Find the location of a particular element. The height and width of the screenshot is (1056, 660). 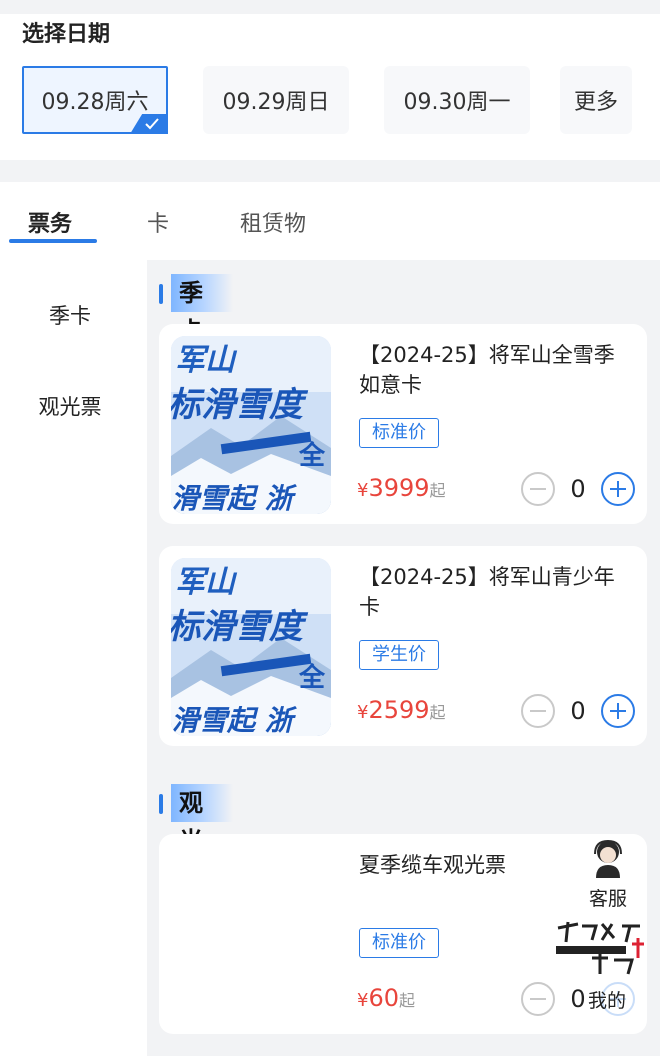

date-option-0928: 09.28周六 is located at coordinates (95, 100).